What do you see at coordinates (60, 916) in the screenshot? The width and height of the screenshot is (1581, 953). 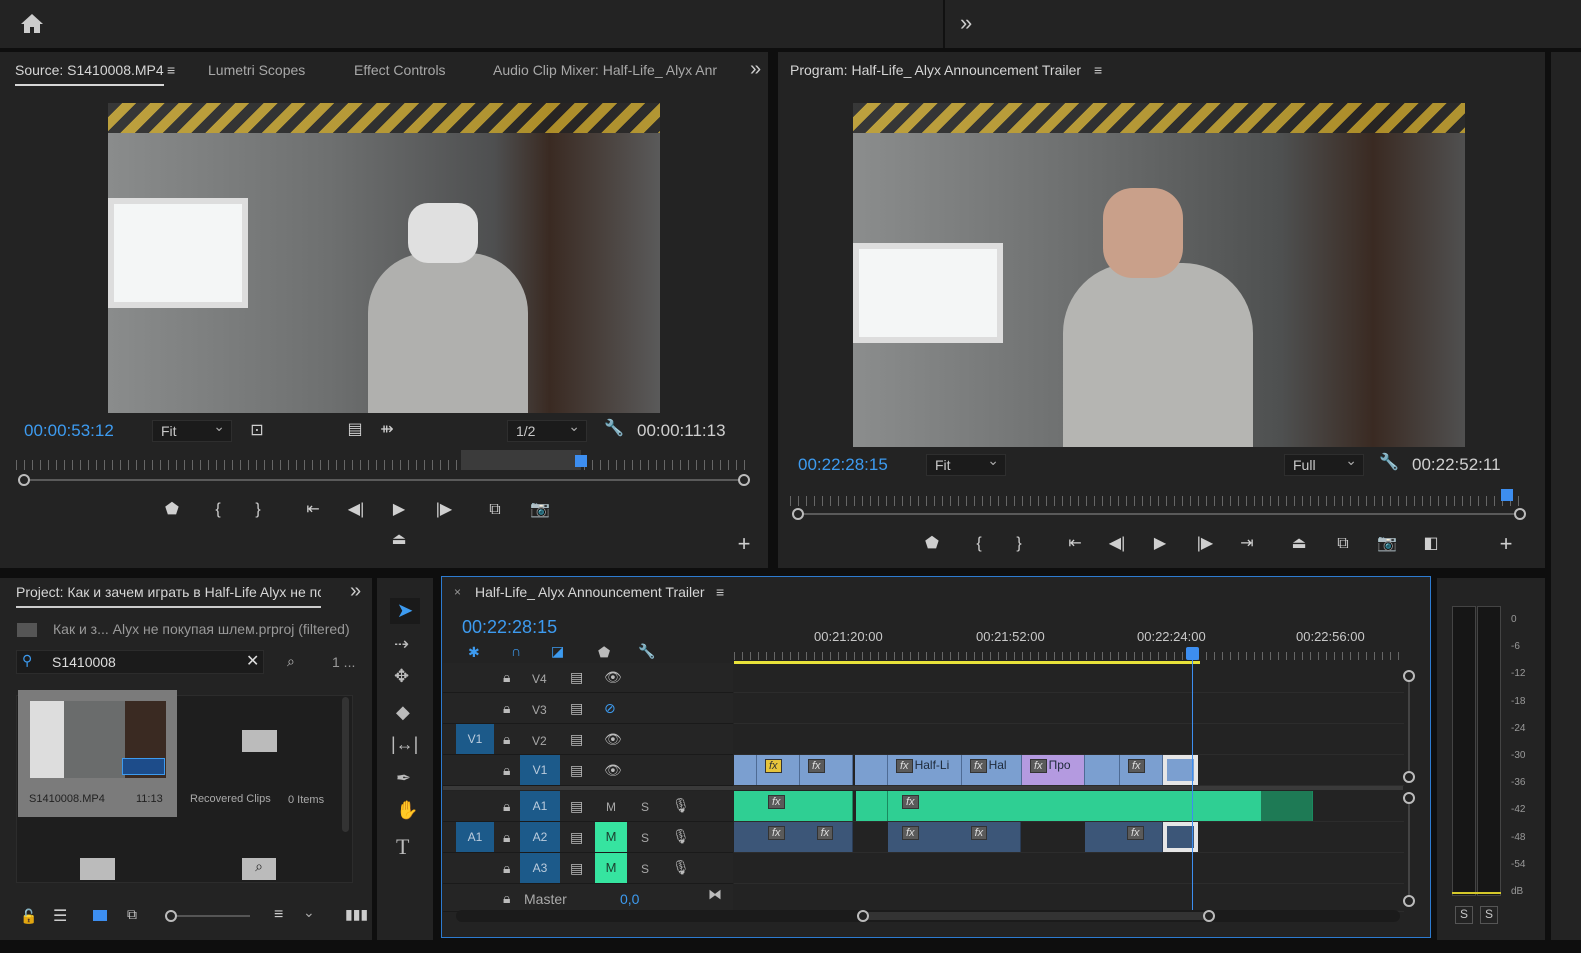 I see `list-view-icon: ☰` at bounding box center [60, 916].